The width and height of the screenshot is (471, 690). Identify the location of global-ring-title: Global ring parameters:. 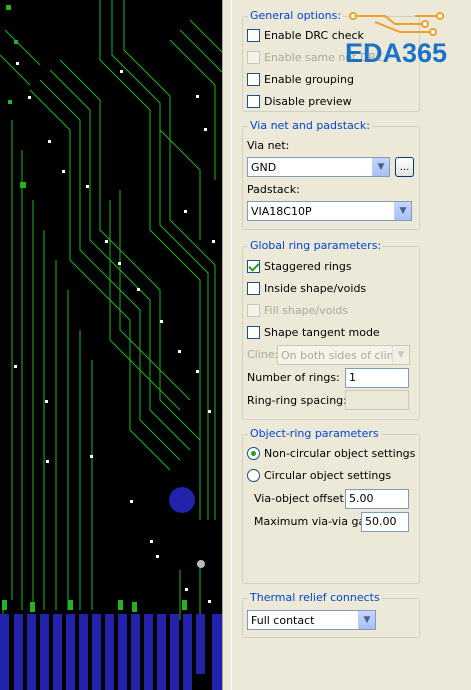
(316, 245).